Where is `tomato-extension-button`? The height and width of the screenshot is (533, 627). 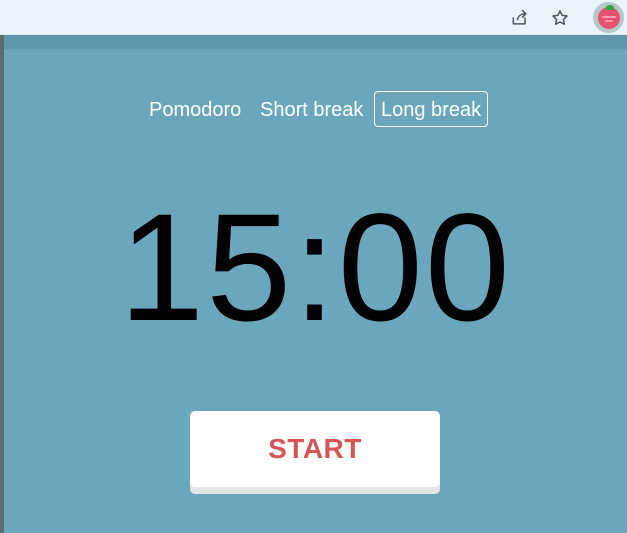 tomato-extension-button is located at coordinates (608, 17).